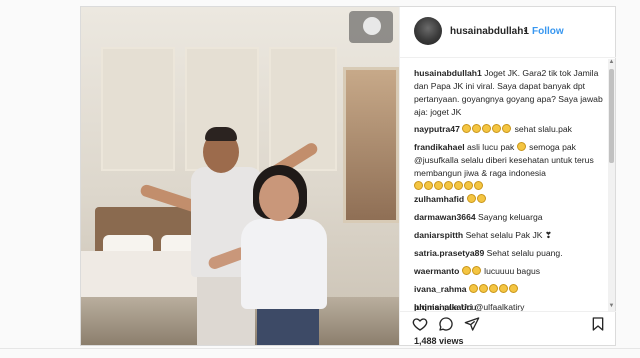  What do you see at coordinates (472, 324) in the screenshot?
I see `share-icon` at bounding box center [472, 324].